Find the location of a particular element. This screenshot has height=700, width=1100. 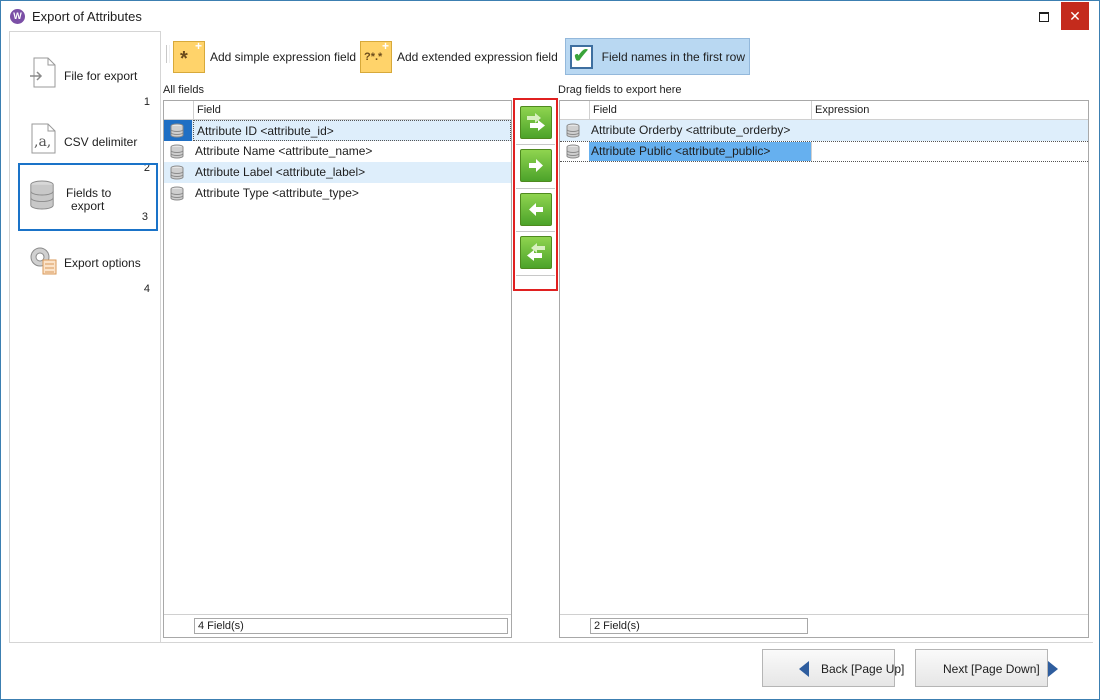

add-extended-expression-button: ?*.* + Add extended expression field is located at coordinates (459, 57).